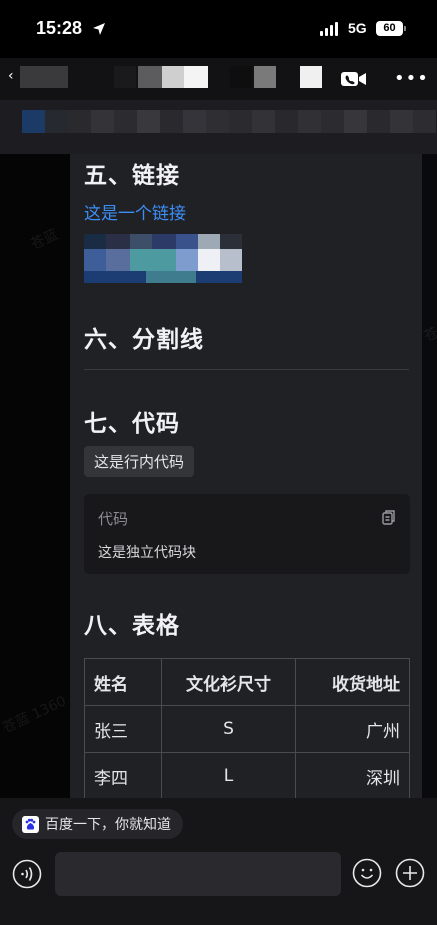  What do you see at coordinates (228, 729) in the screenshot?
I see `table-cell: S` at bounding box center [228, 729].